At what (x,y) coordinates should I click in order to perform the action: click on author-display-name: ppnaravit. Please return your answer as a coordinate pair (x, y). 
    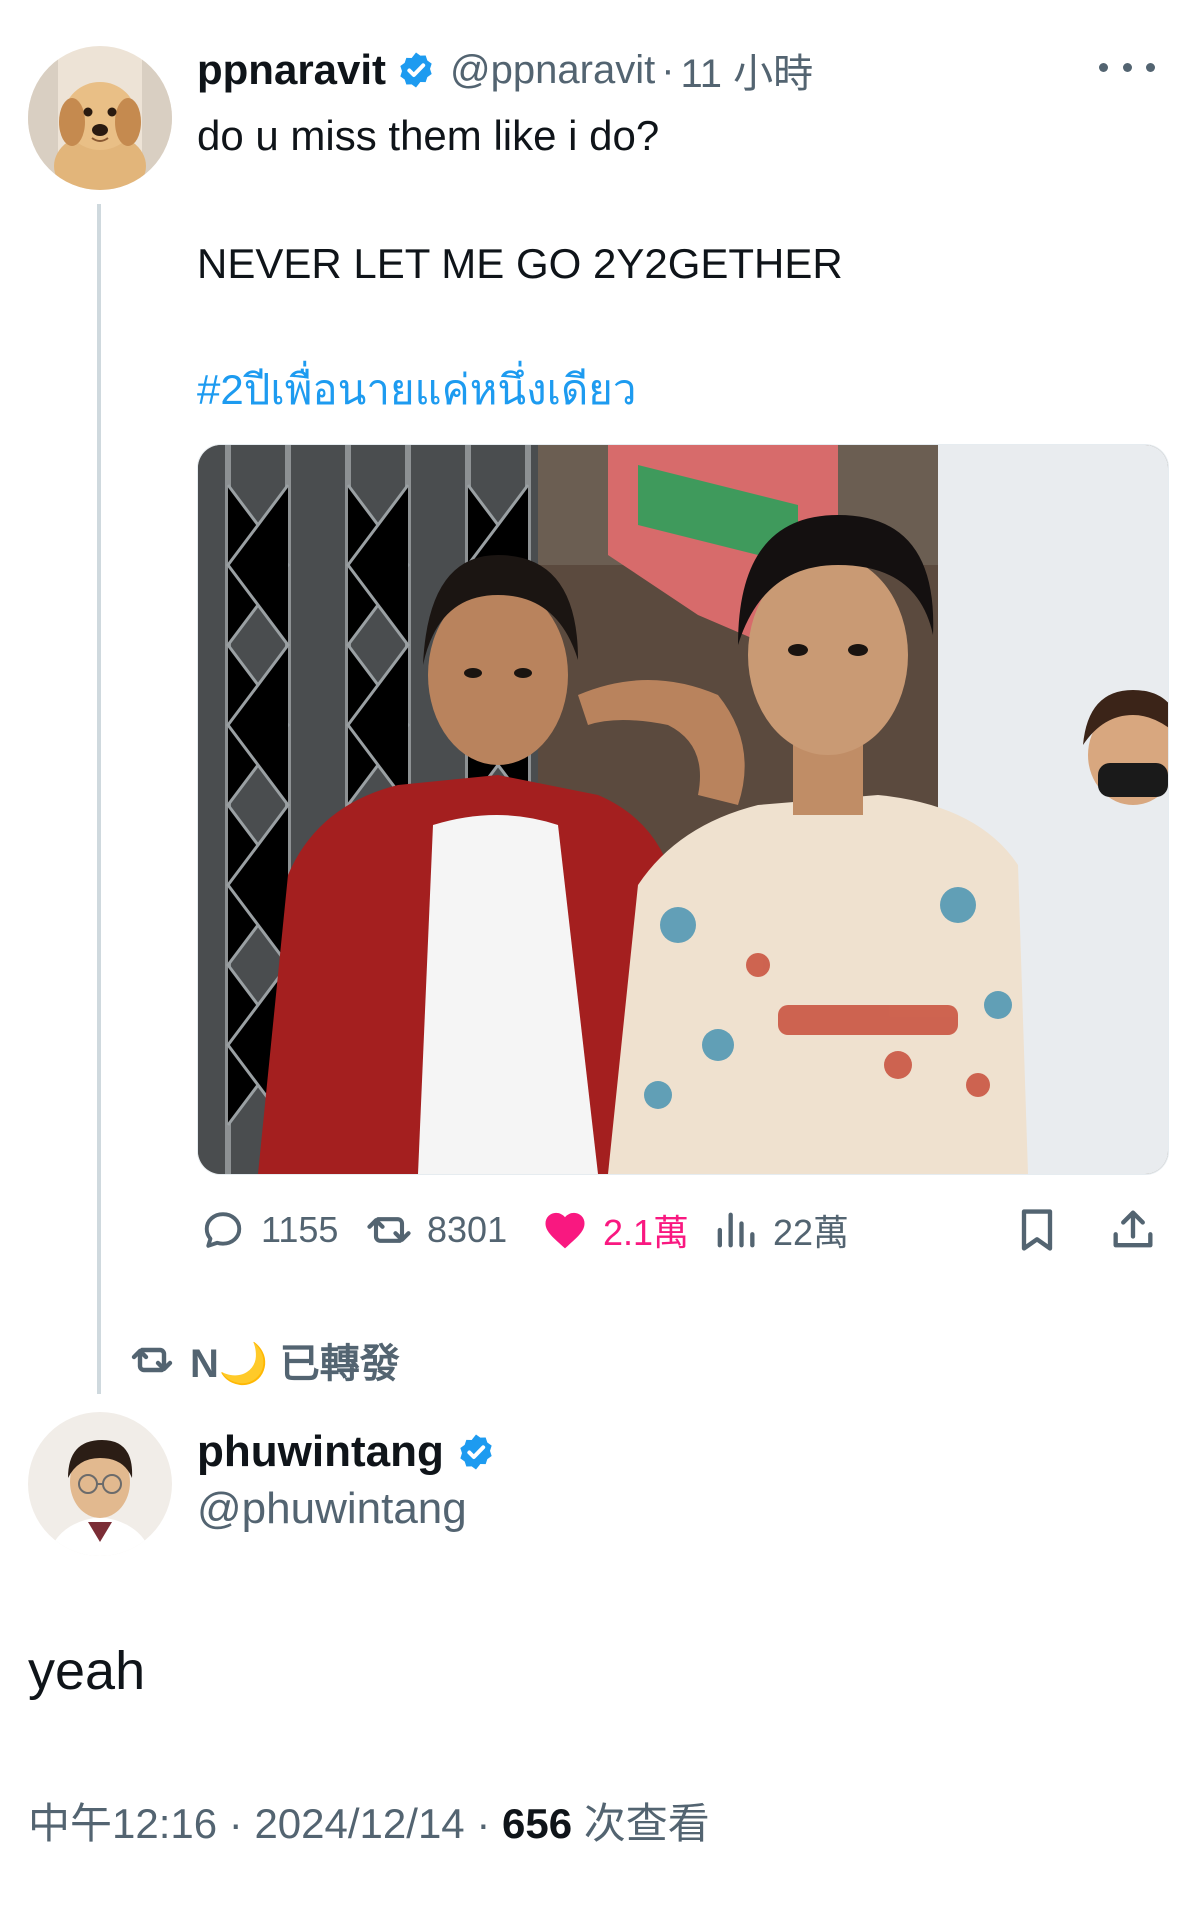
    Looking at the image, I should click on (291, 70).